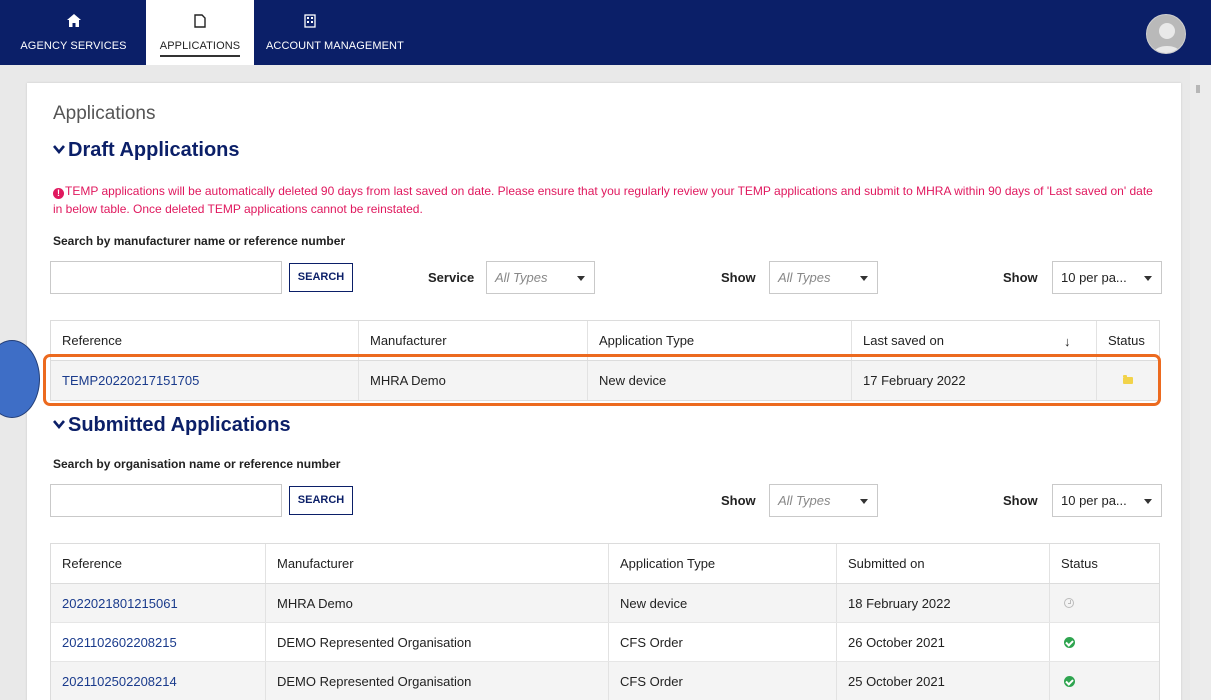 The width and height of the screenshot is (1211, 700). I want to click on type-filter-select: All Types, so click(823, 277).